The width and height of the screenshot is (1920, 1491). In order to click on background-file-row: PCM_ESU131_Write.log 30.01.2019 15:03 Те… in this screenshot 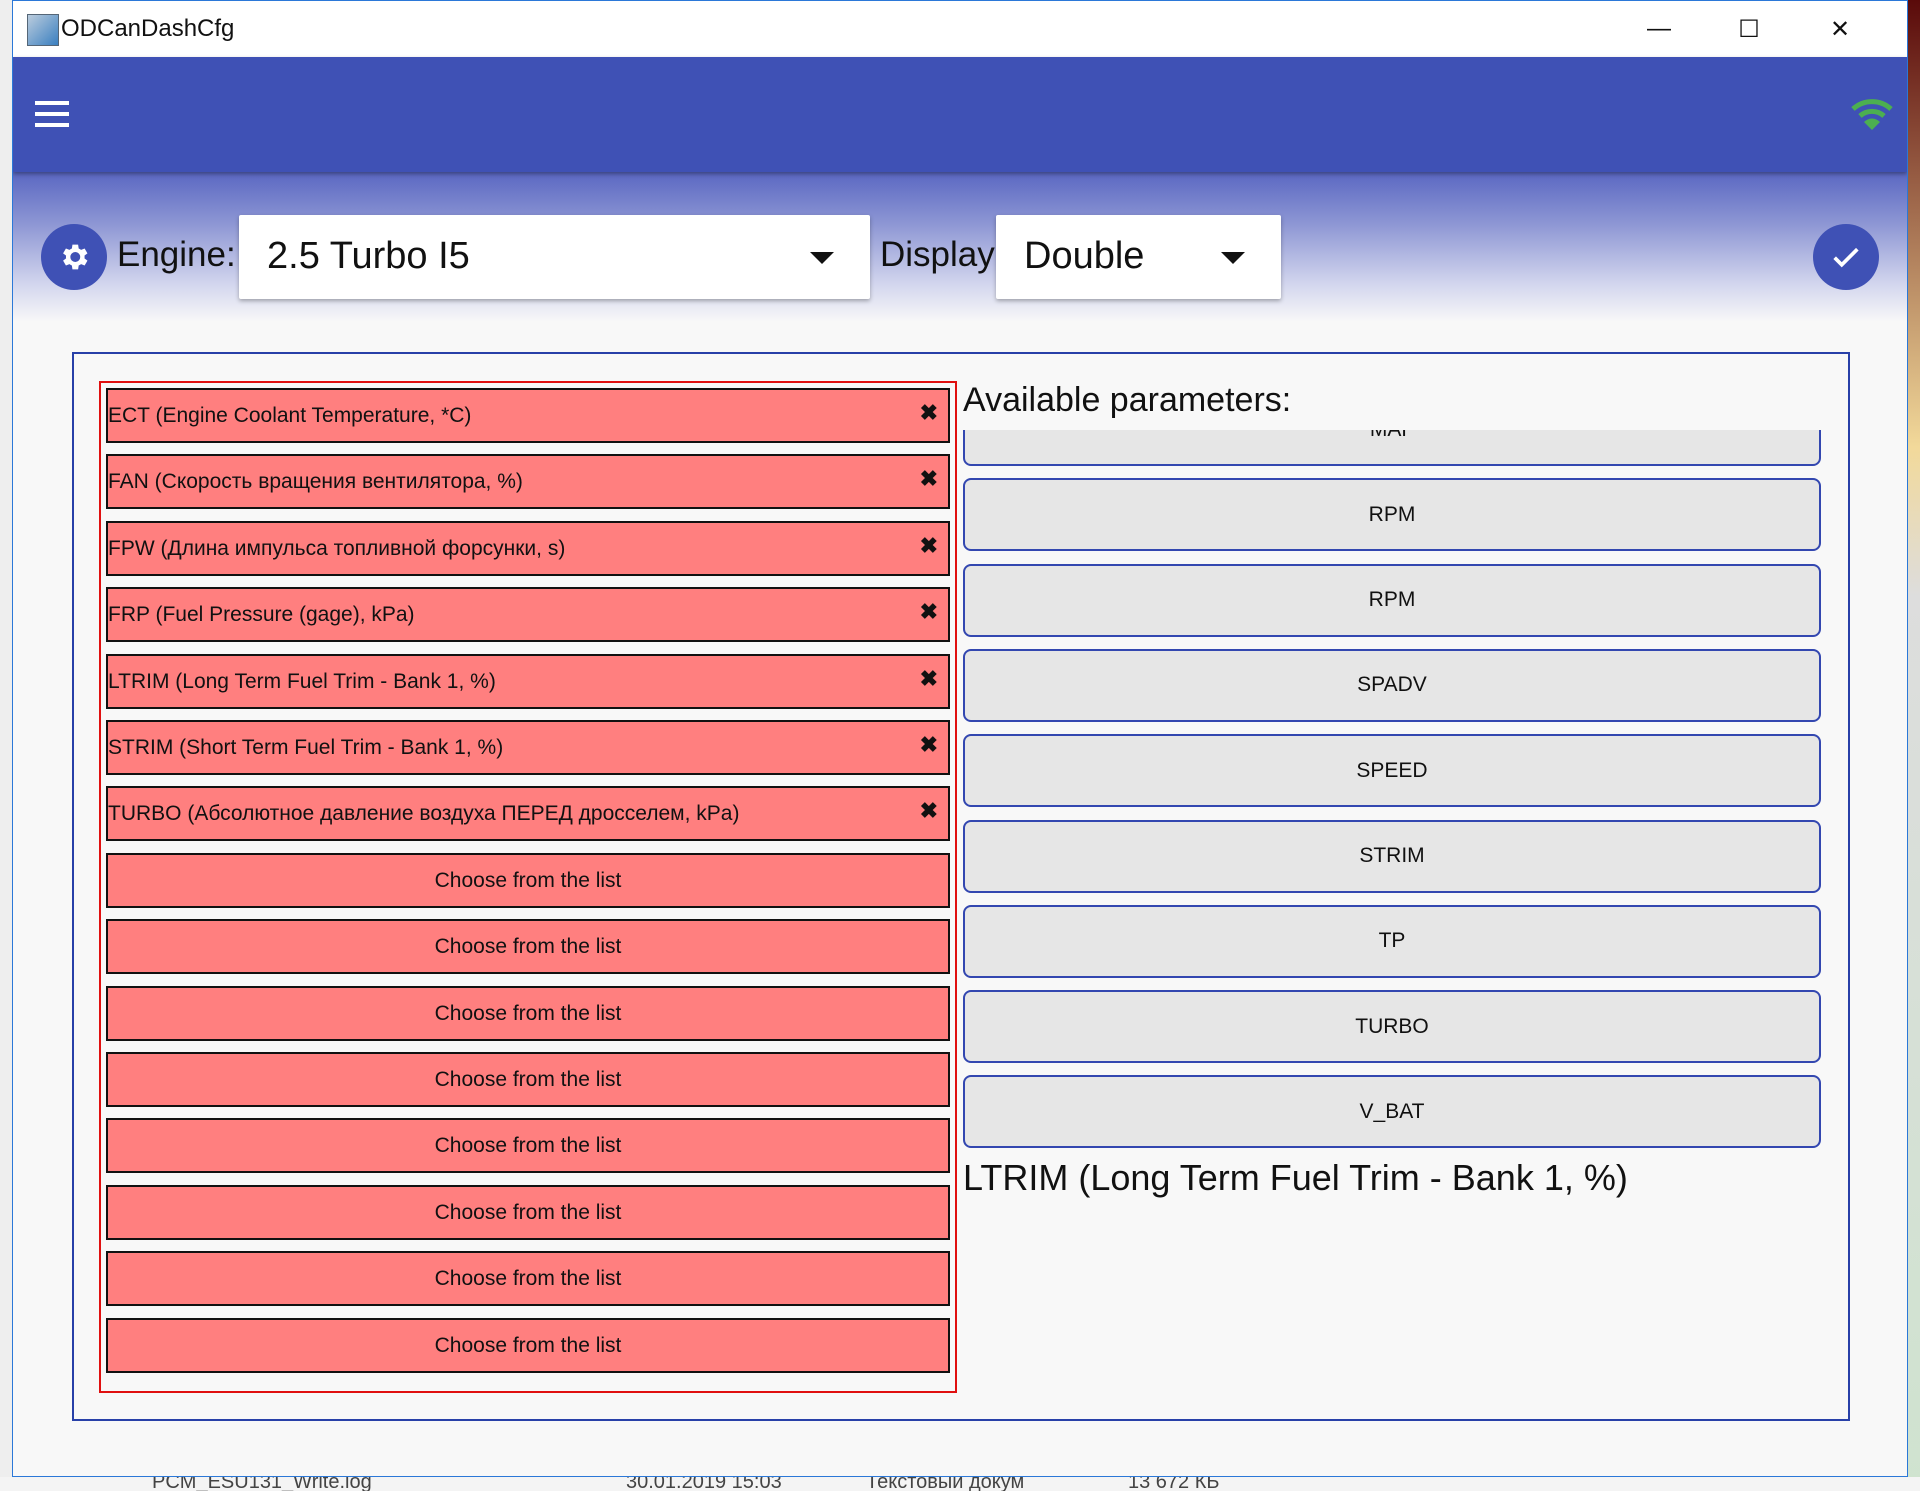, I will do `click(960, 1484)`.